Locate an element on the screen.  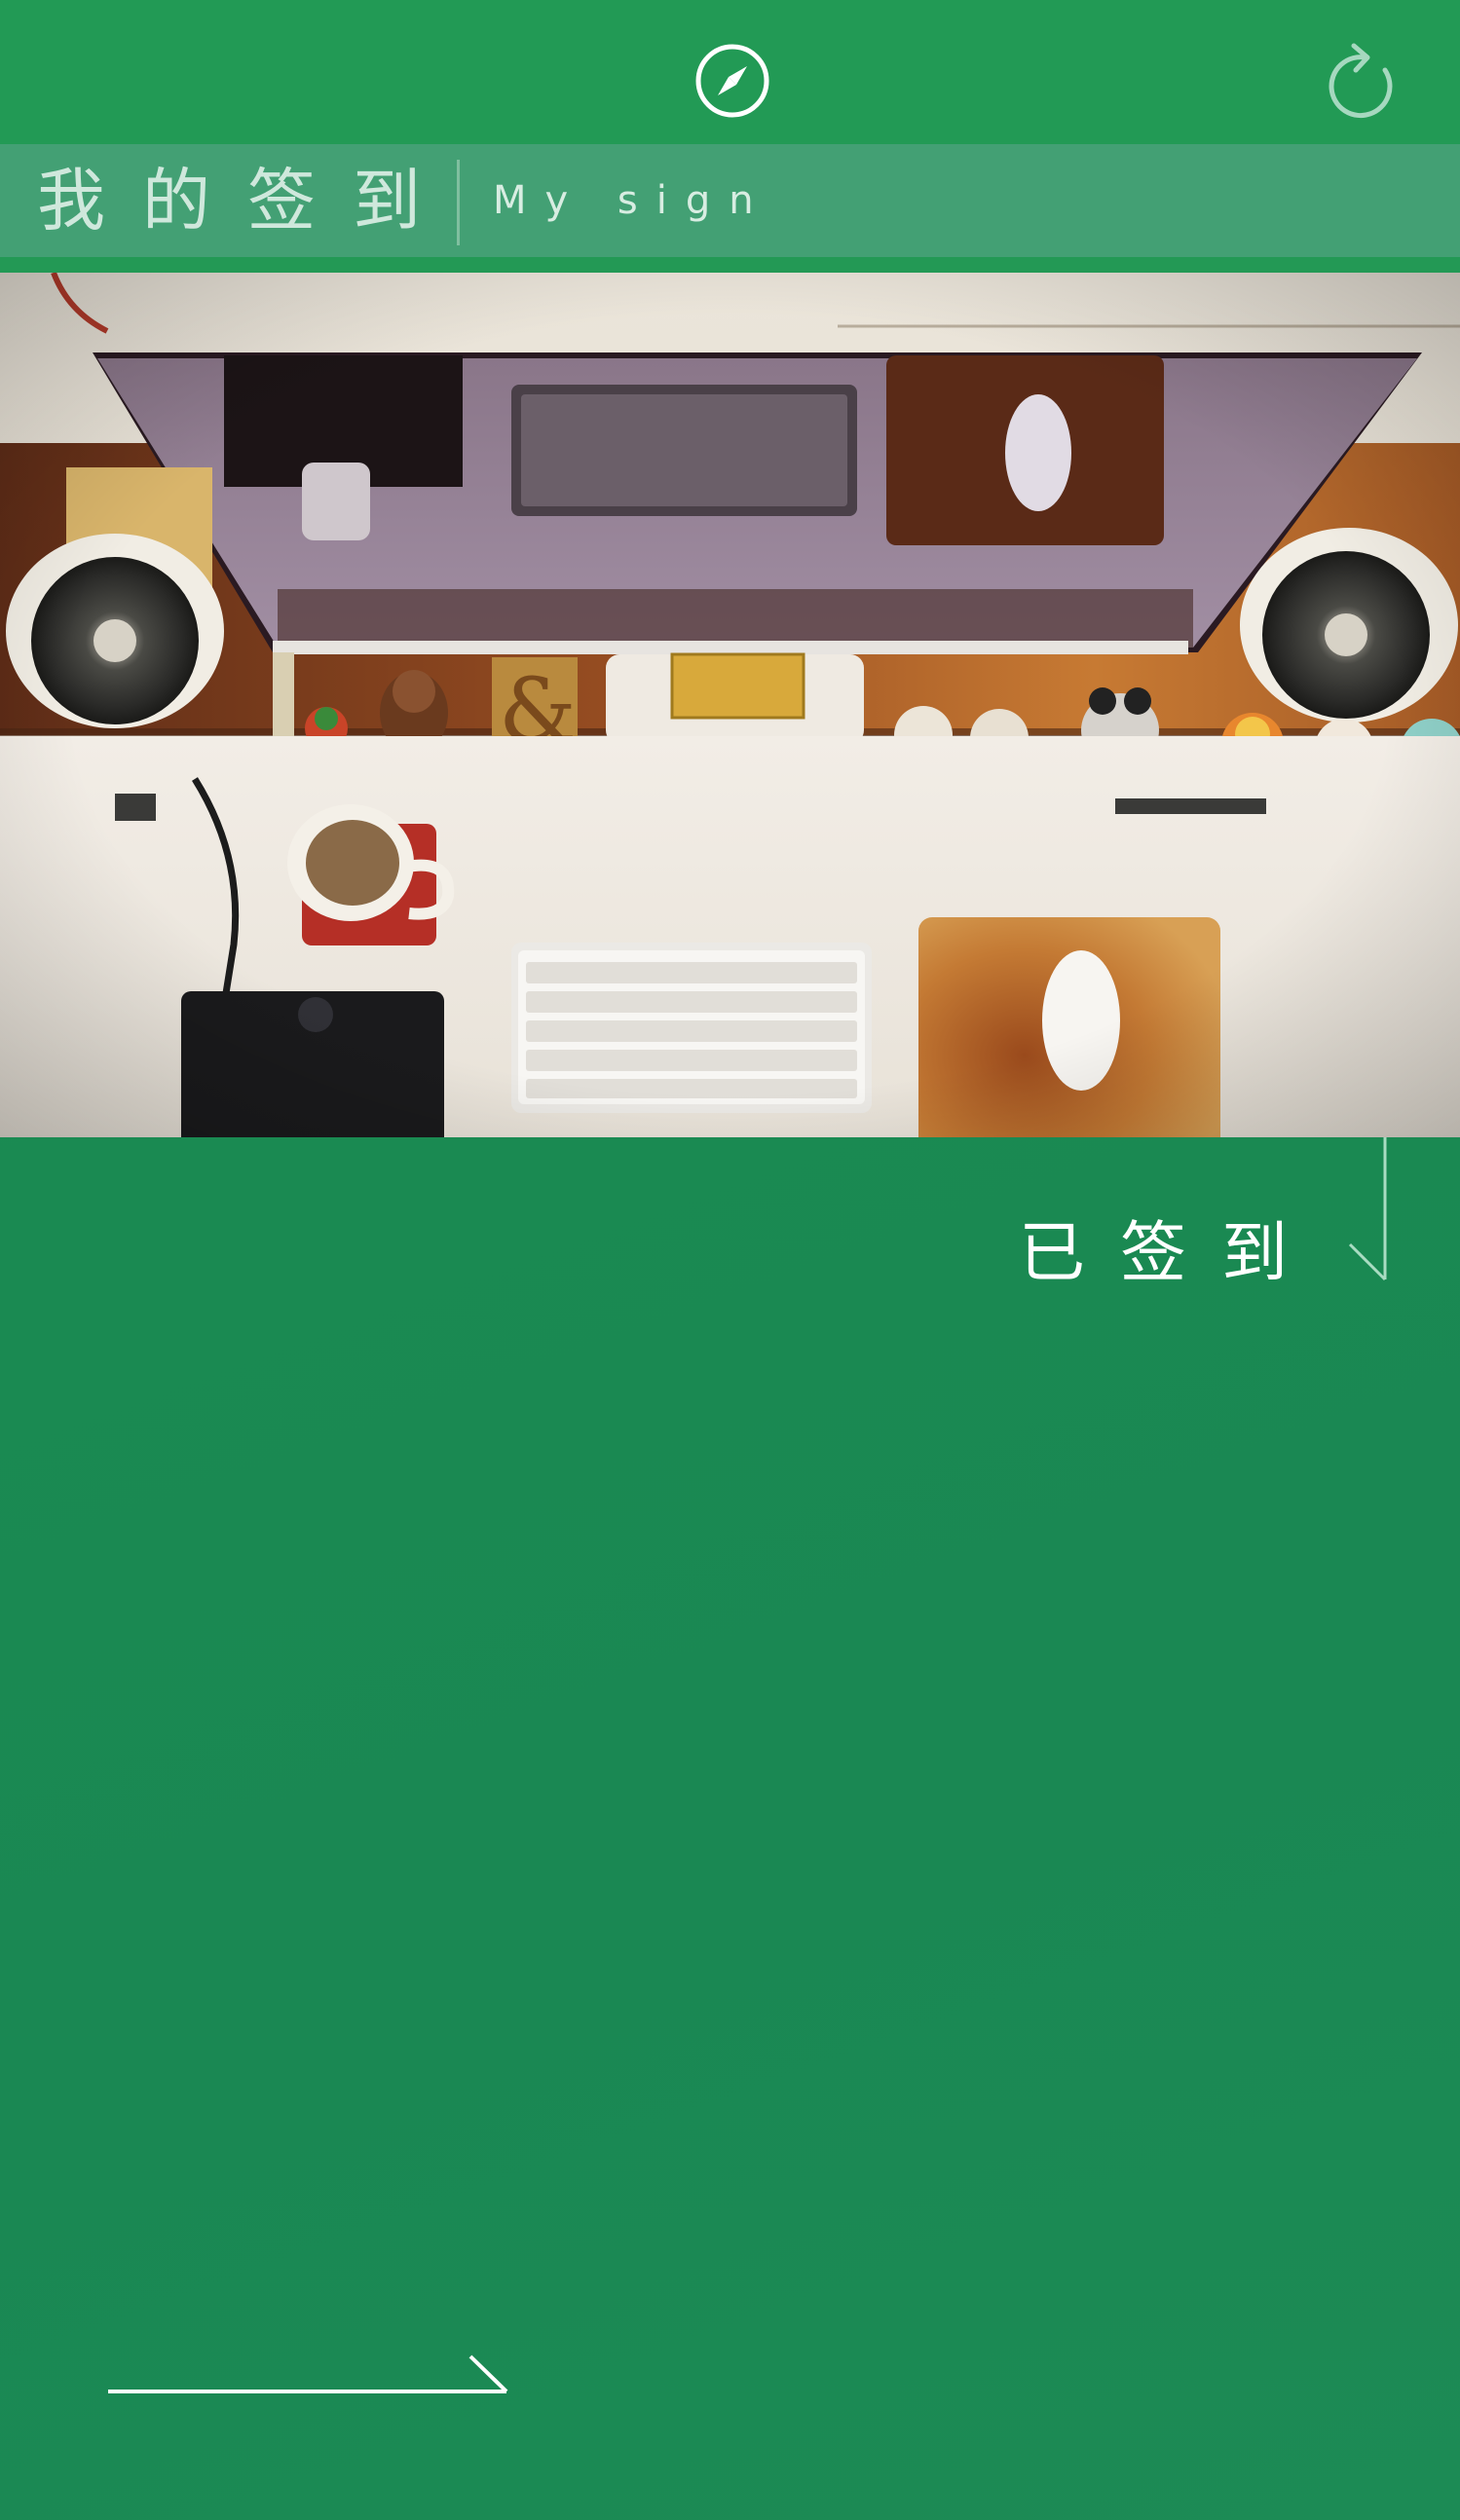
down-arrow-icon is located at coordinates (1367, 1209).